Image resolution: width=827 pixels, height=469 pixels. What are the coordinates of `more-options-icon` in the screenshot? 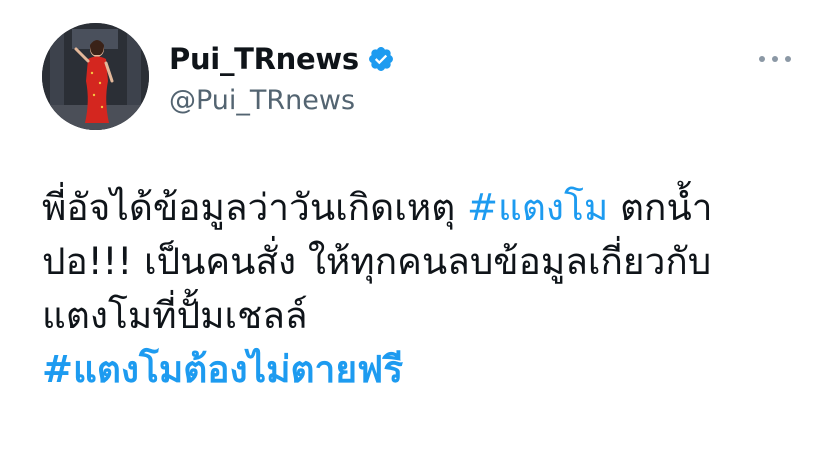 It's located at (775, 59).